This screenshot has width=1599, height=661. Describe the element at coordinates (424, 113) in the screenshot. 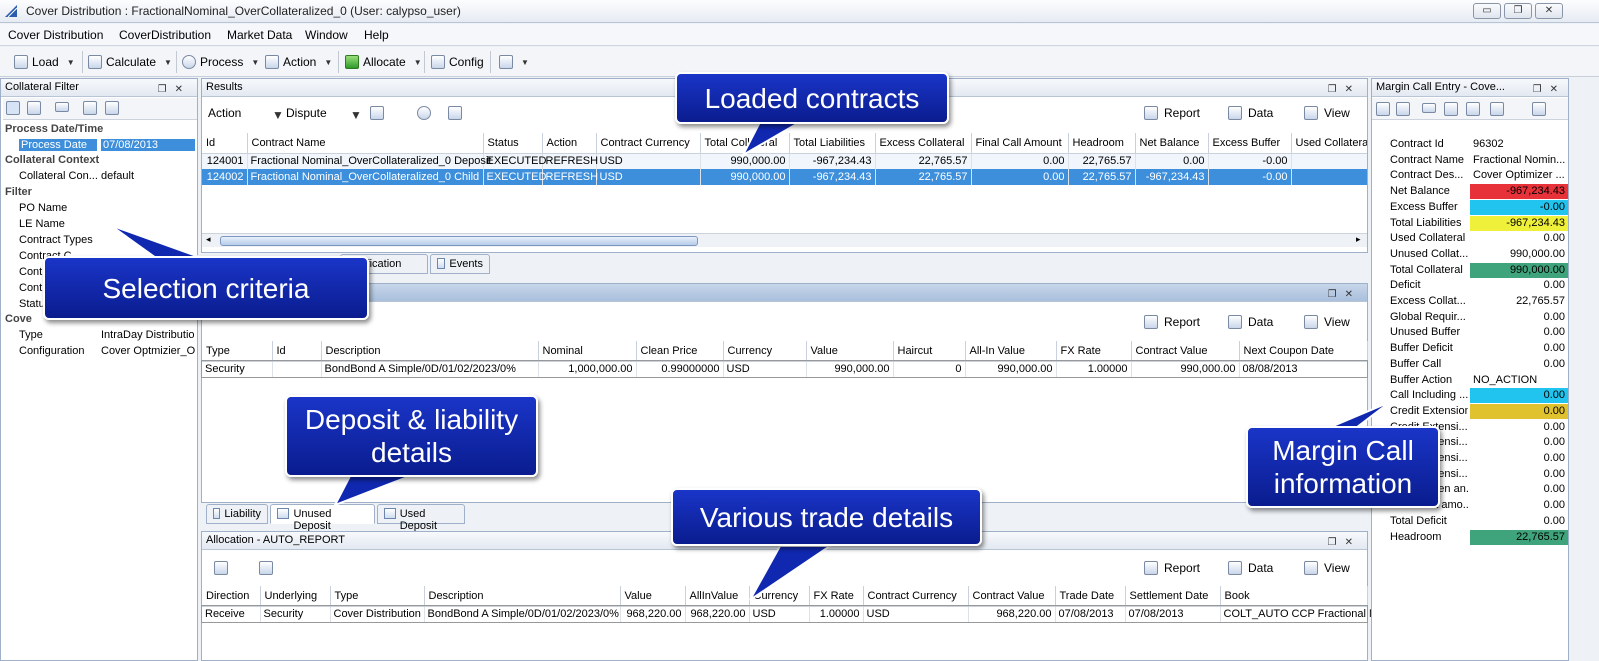

I see `clock-icon` at that location.